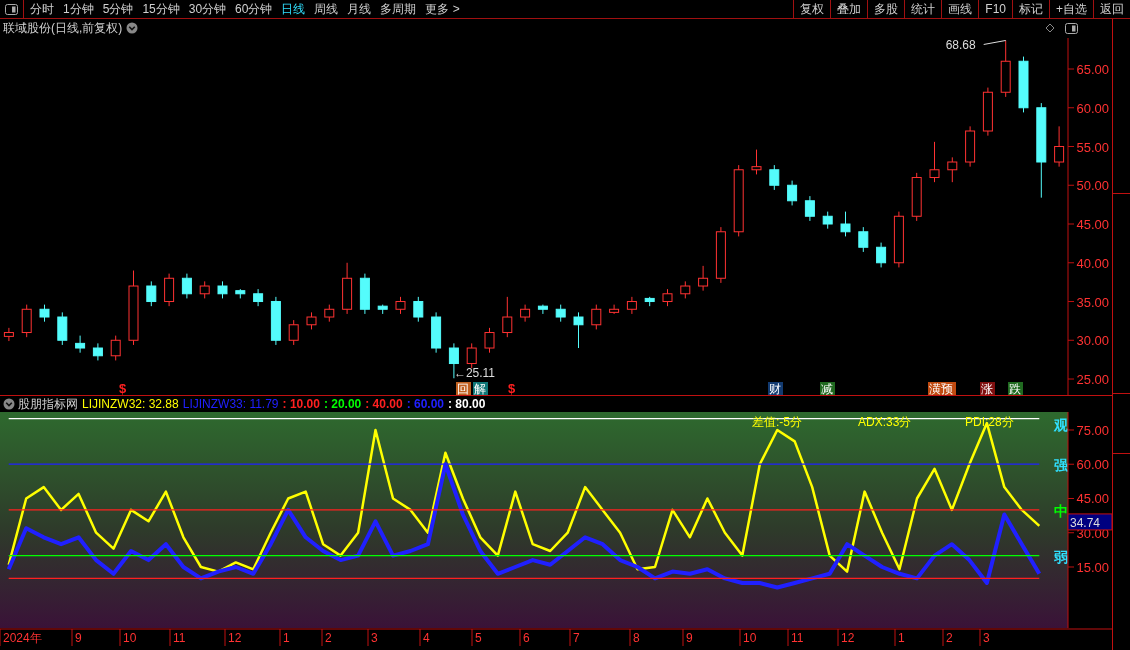 This screenshot has height=650, width=1130. Describe the element at coordinates (254, 9) in the screenshot. I see `period-tab: 60分钟` at that location.